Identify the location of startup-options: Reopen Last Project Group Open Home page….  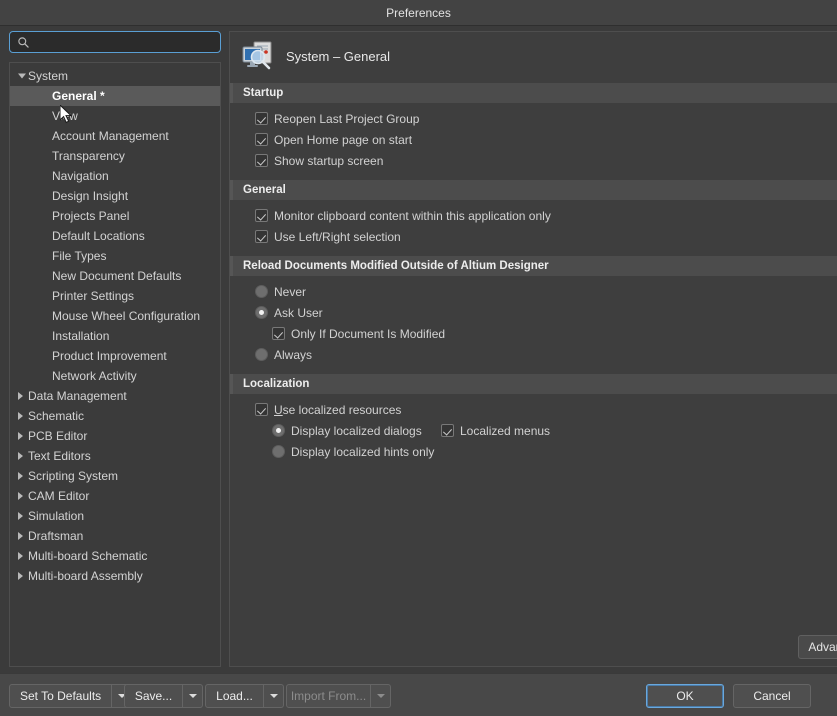
(533, 140).